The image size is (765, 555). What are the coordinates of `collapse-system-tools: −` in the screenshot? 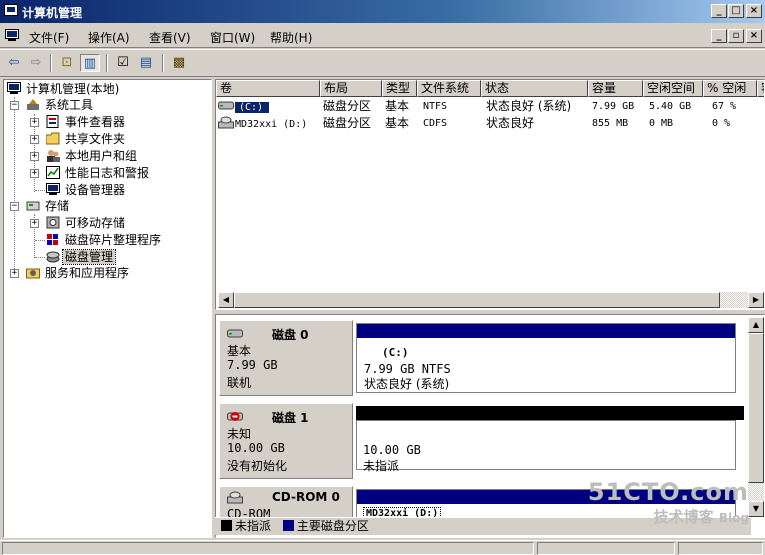 It's located at (14, 105).